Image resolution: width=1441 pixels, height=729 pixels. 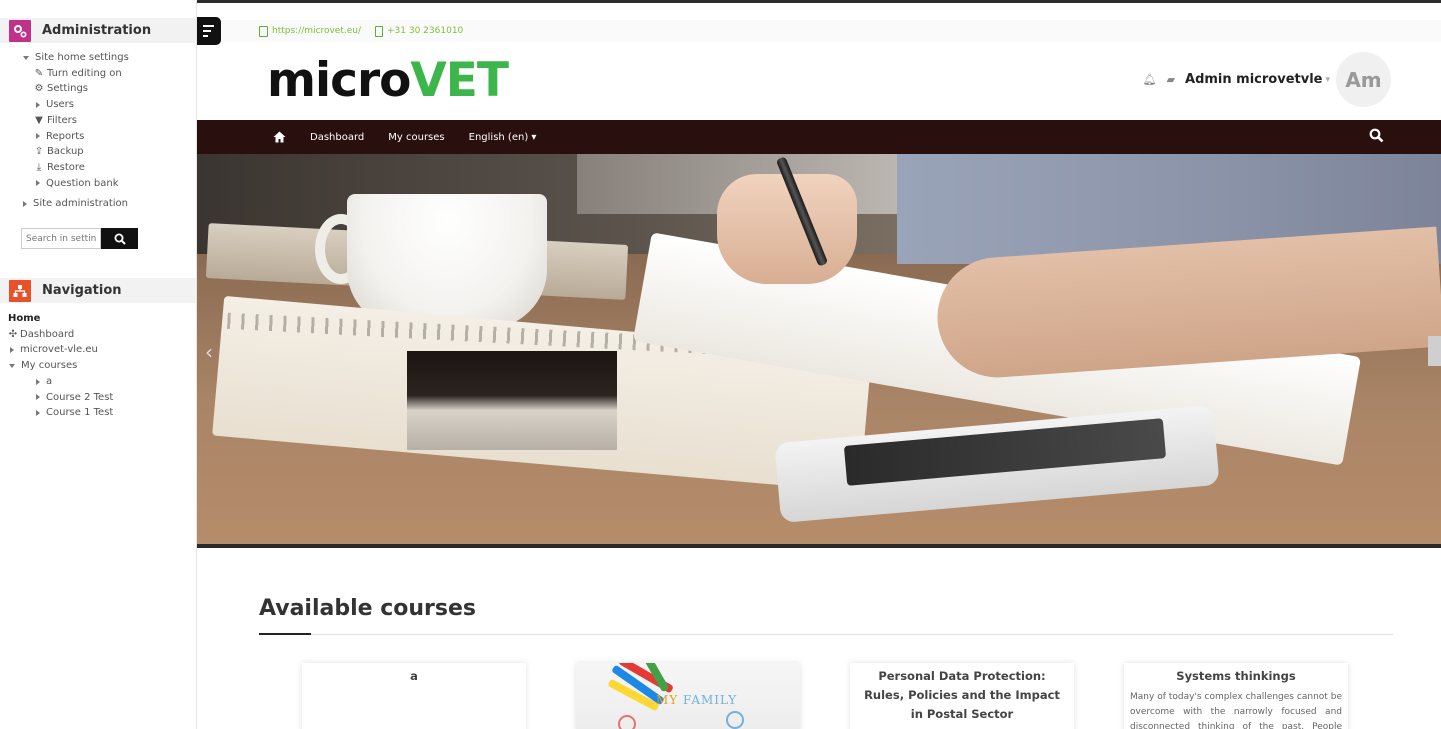 I want to click on reports-label: Reports, so click(x=65, y=136).